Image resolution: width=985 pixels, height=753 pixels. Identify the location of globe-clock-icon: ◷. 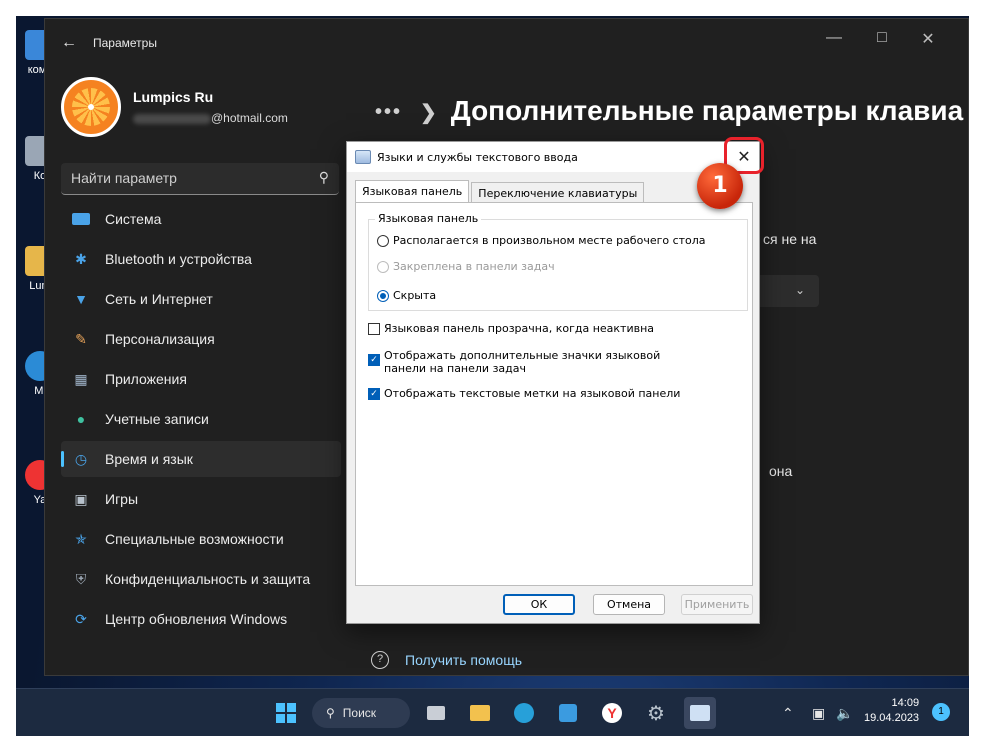
(81, 458).